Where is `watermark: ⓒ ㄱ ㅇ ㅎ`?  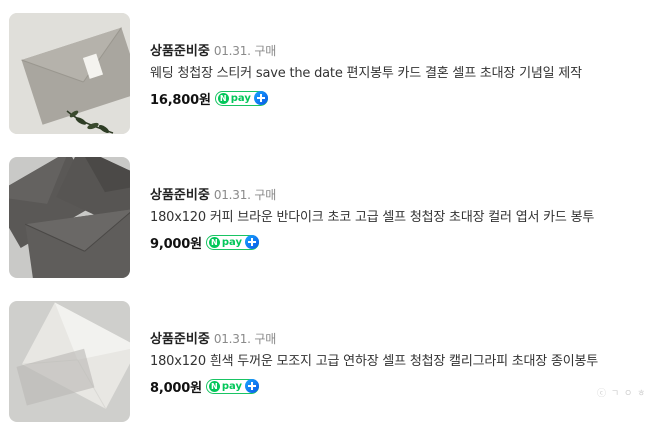 watermark: ⓒ ㄱ ㅇ ㅎ is located at coordinates (622, 394).